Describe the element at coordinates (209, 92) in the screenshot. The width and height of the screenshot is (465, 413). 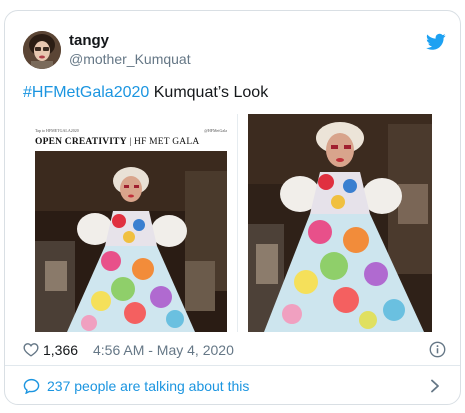
I see `tweet-body: Kumquat’s Look` at that location.